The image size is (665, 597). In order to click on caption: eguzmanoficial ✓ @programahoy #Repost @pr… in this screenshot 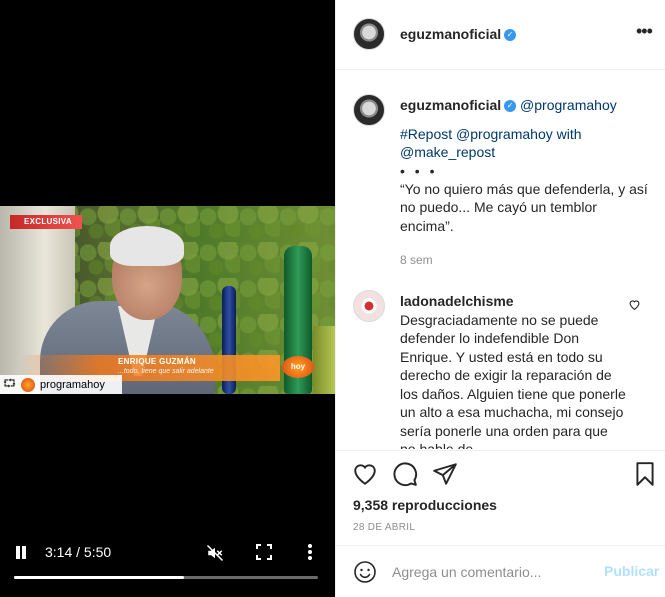, I will do `click(525, 183)`.